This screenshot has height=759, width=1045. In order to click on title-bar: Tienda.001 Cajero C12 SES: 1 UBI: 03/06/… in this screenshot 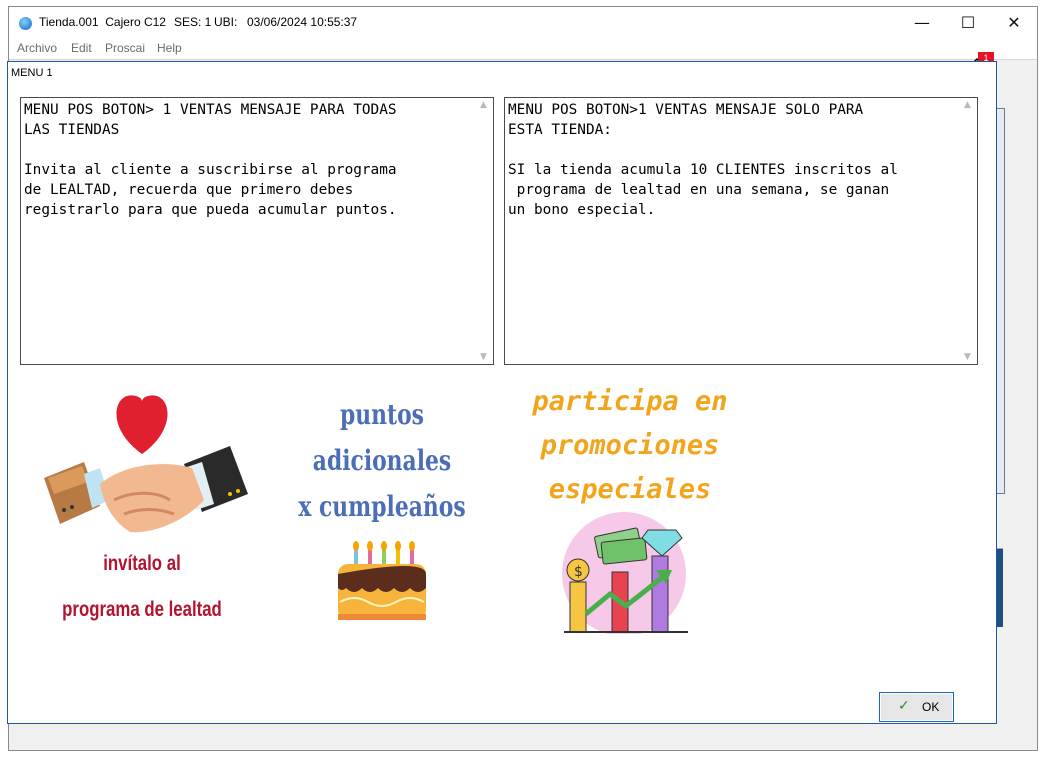, I will do `click(523, 23)`.